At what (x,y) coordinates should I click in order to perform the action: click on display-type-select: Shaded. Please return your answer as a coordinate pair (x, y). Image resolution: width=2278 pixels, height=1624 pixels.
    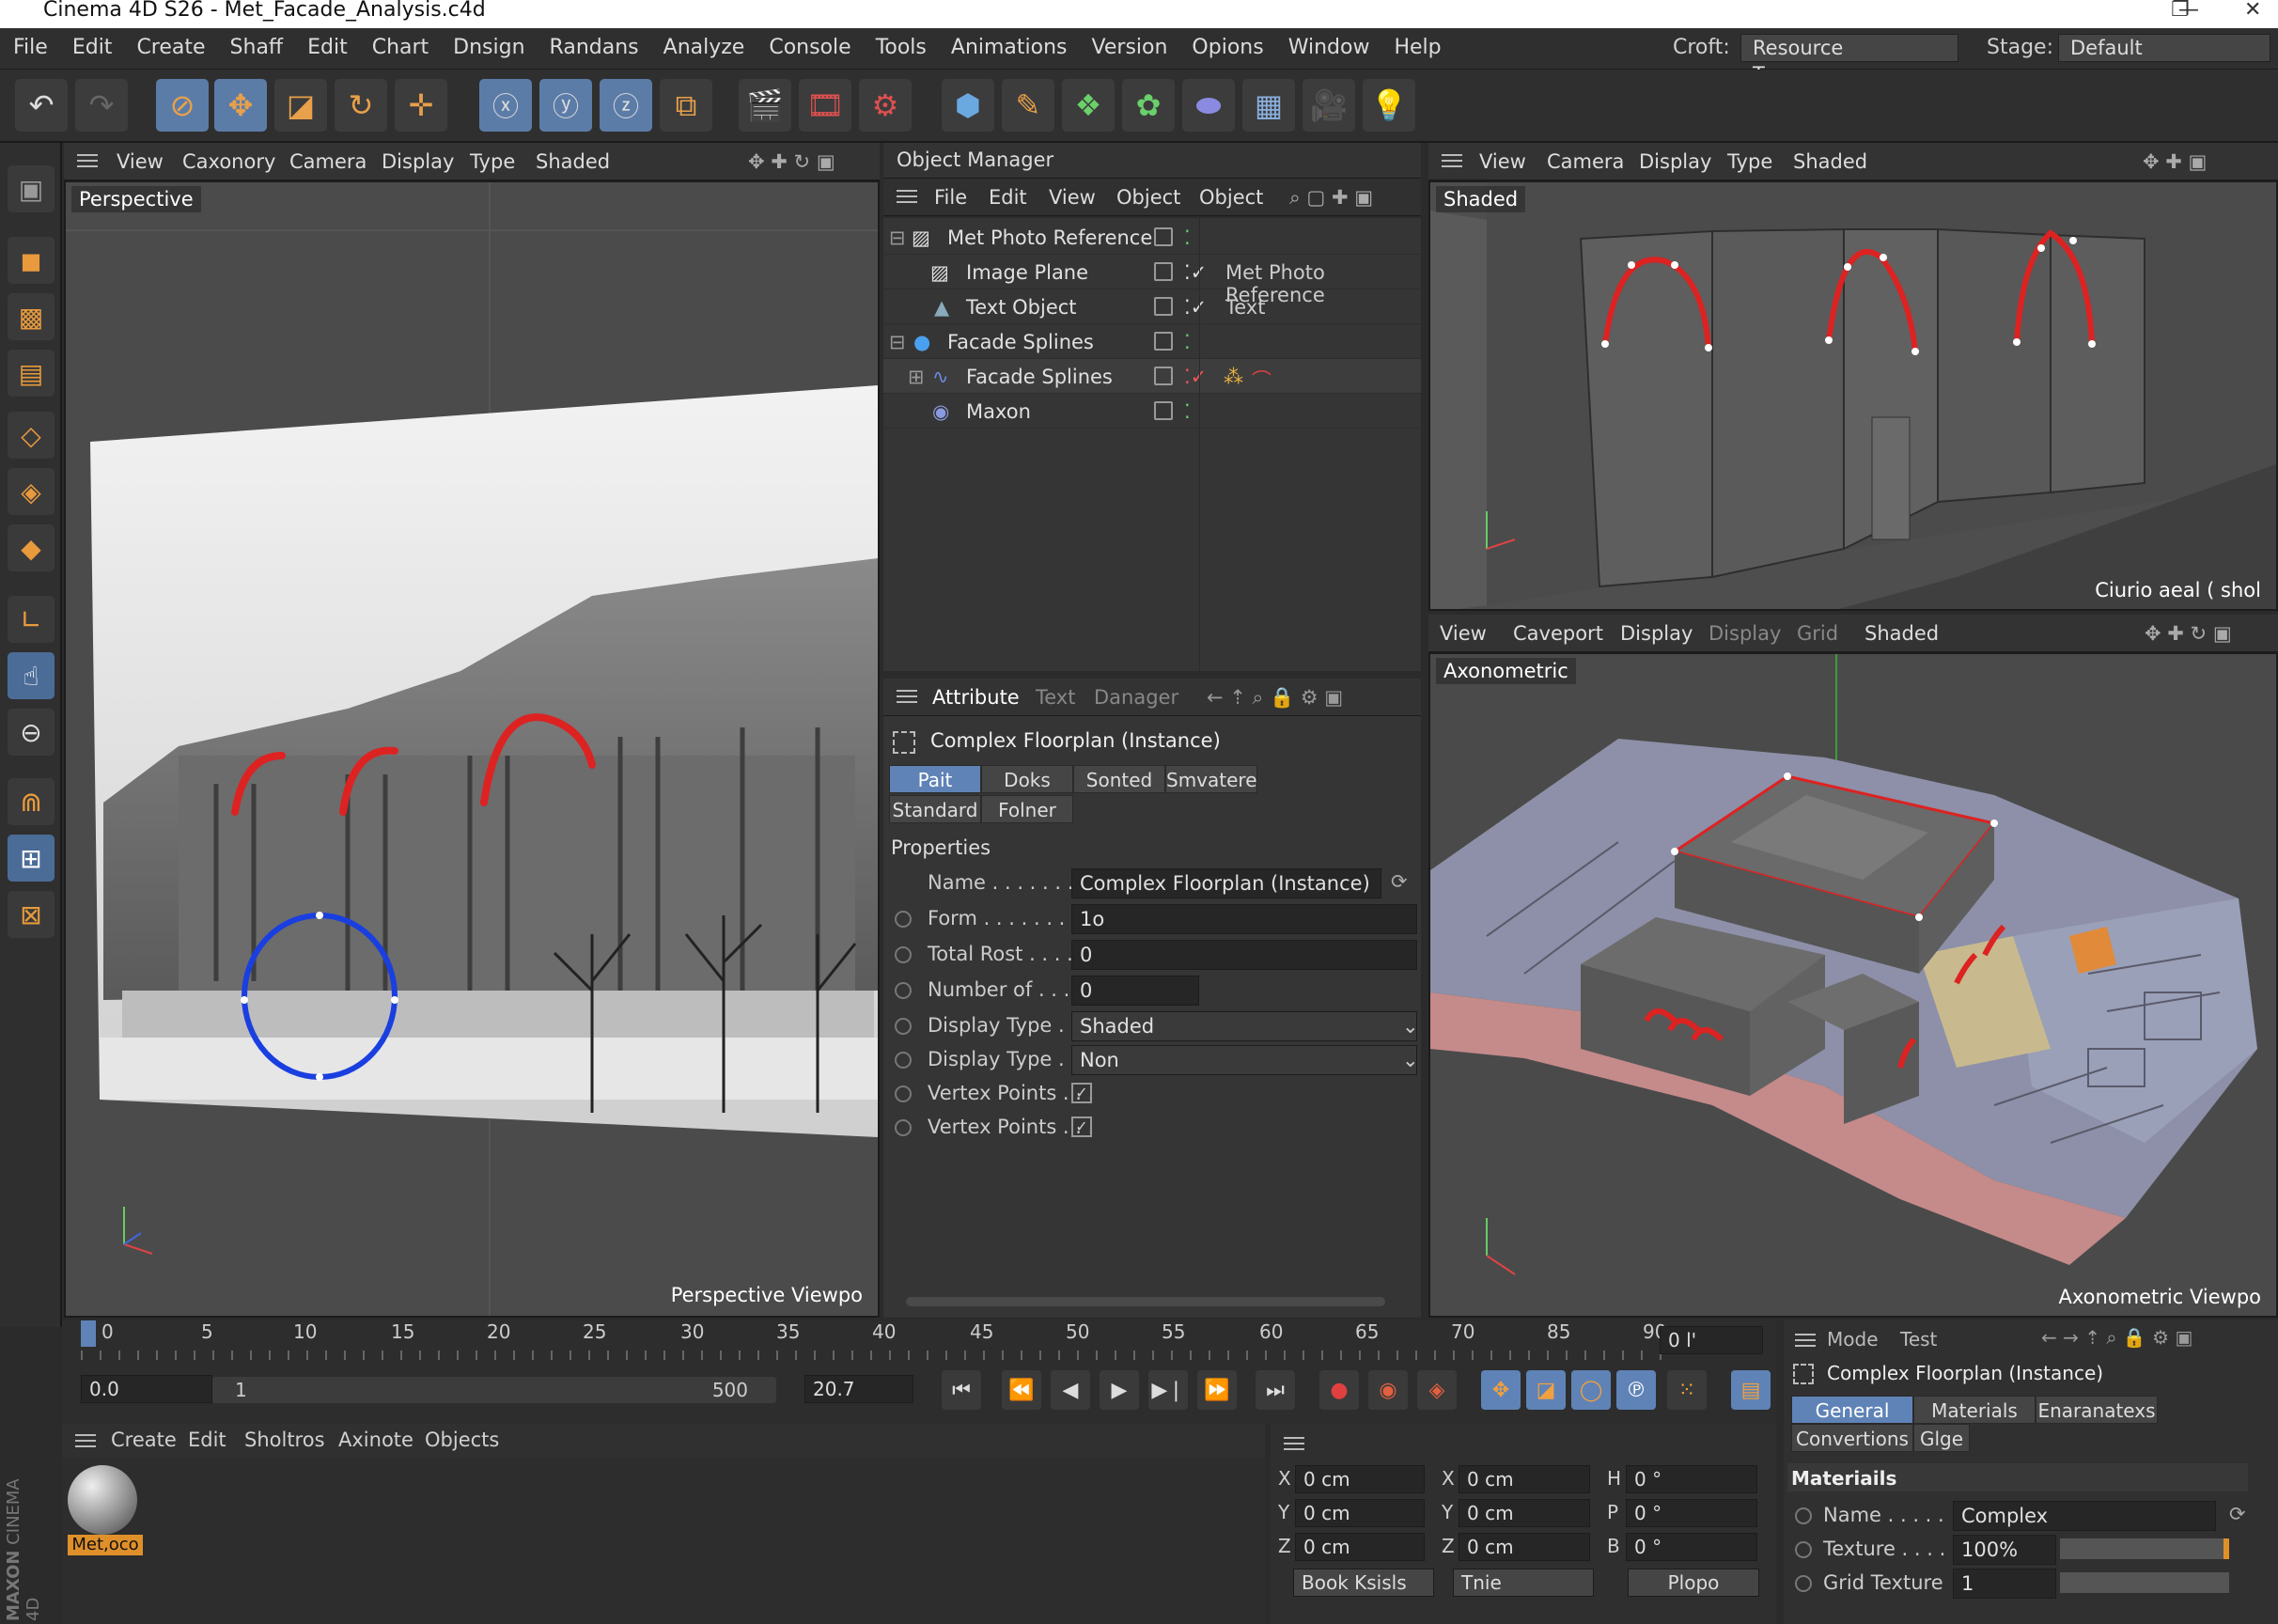
    Looking at the image, I should click on (1244, 1026).